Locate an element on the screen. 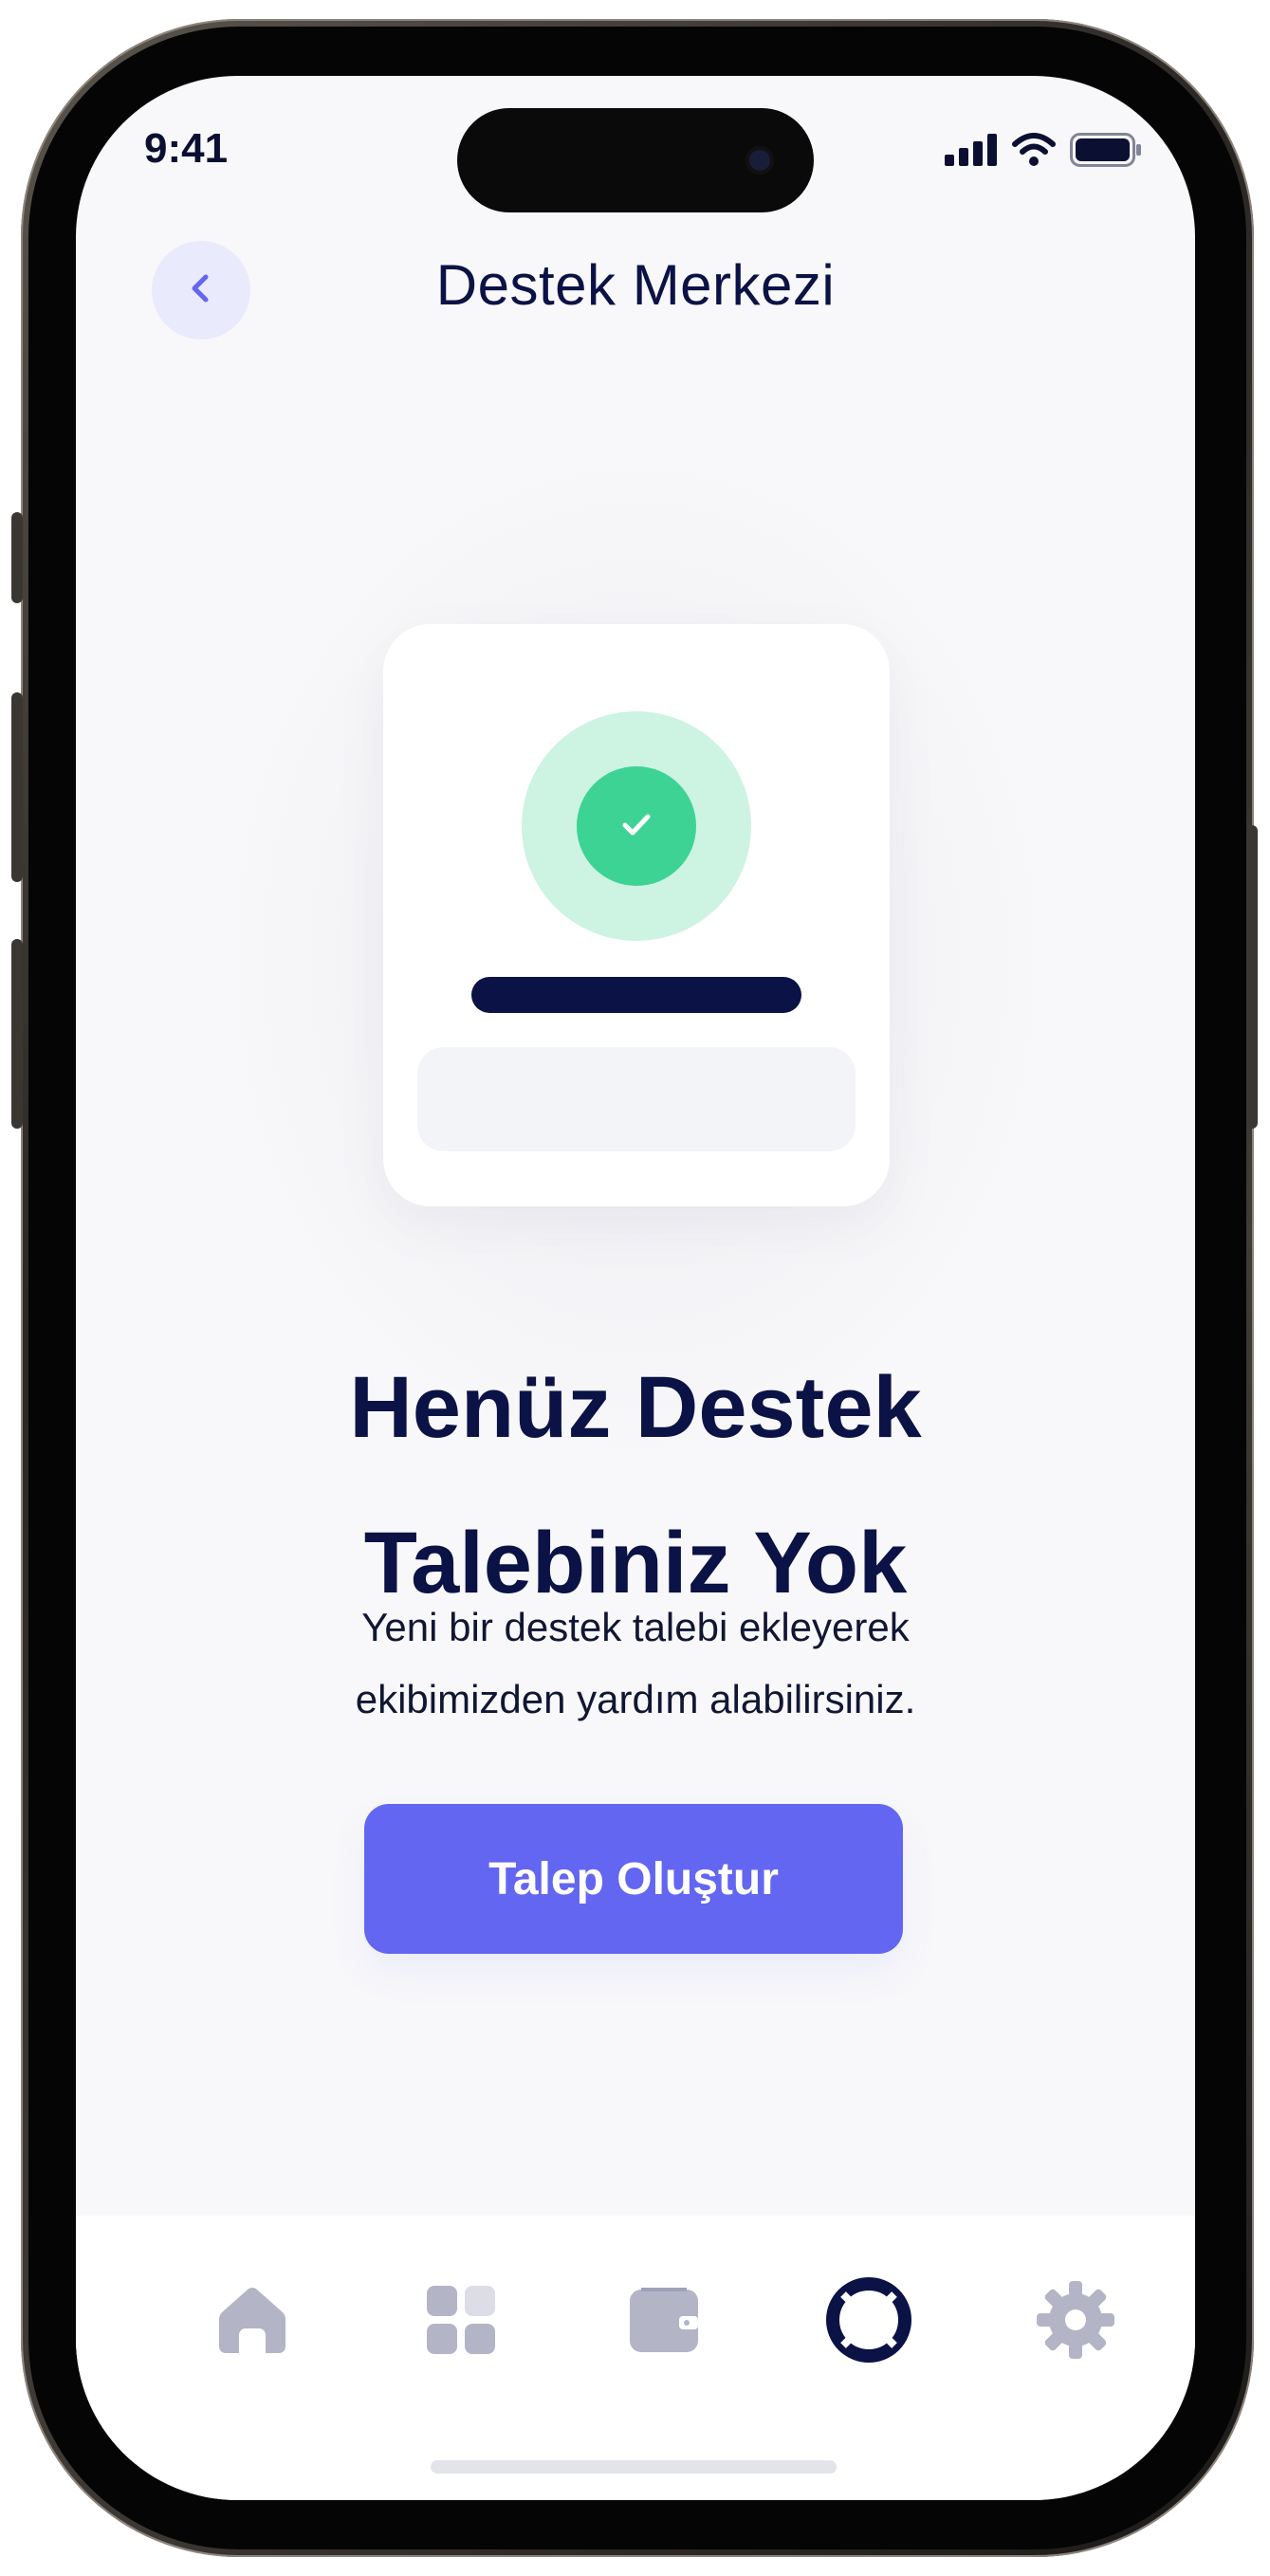 Image resolution: width=1270 pixels, height=2576 pixels. camera-lens is located at coordinates (759, 160).